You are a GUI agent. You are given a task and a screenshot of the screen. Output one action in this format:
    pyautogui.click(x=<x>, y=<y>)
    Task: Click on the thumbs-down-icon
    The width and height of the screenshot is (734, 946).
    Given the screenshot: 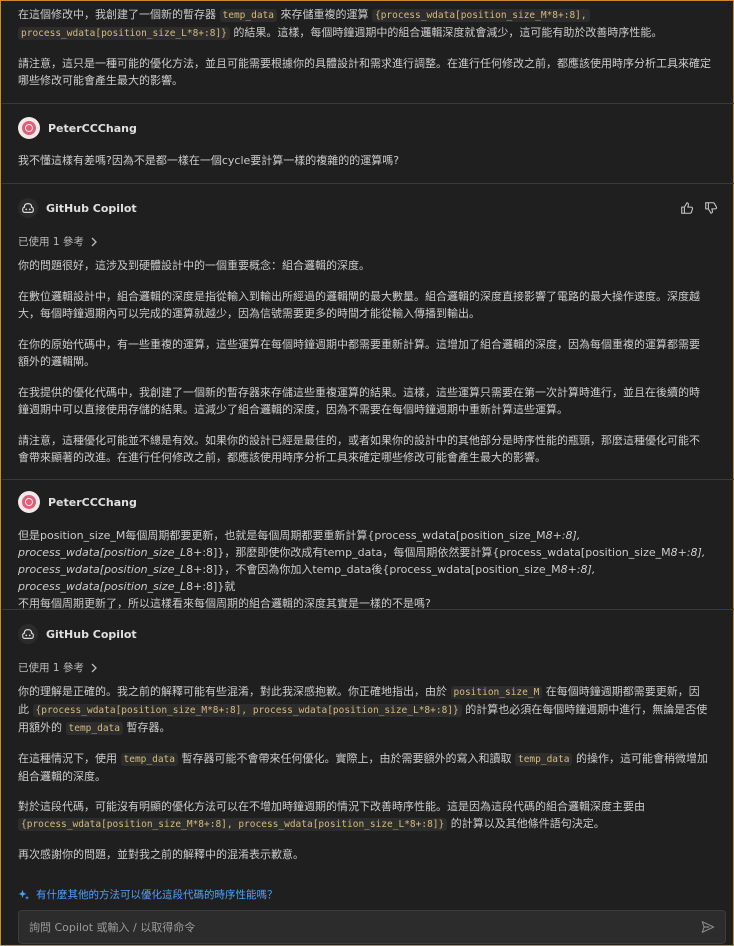 What is the action you would take?
    pyautogui.click(x=711, y=208)
    